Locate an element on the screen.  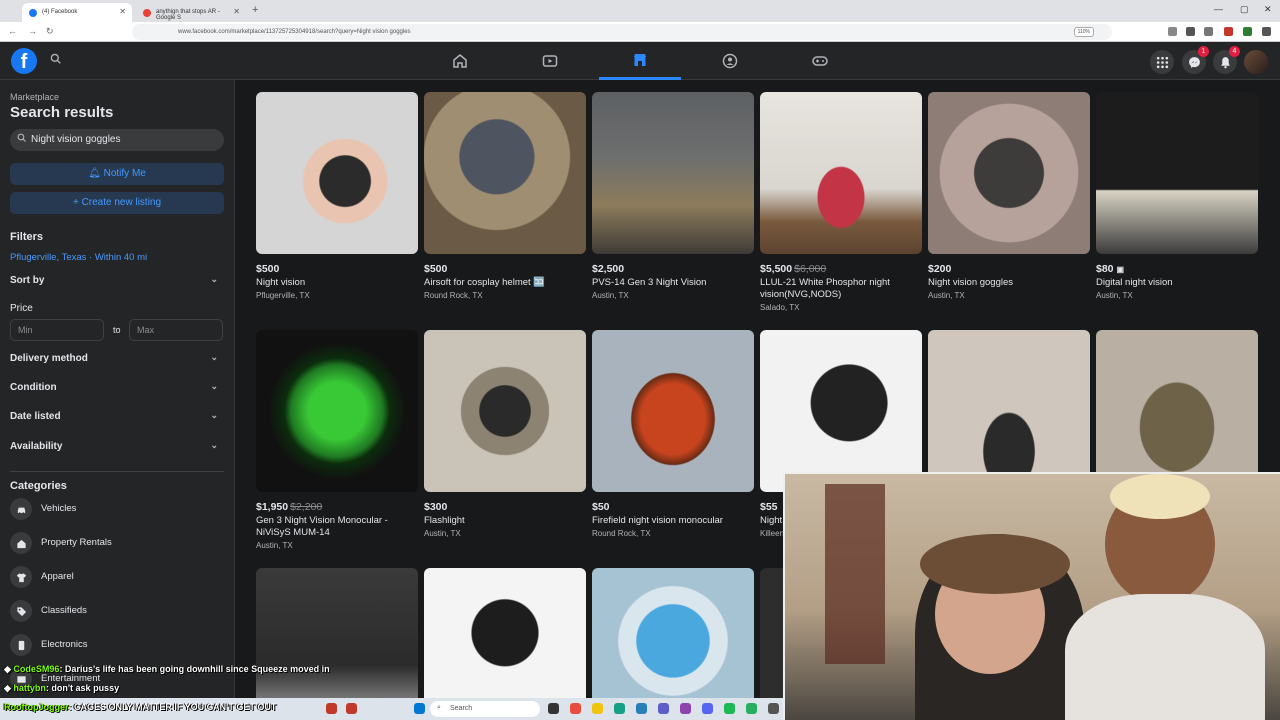
listing-card: $200 Night vision goggles Austin, TX is located at coordinates (1009, 196).